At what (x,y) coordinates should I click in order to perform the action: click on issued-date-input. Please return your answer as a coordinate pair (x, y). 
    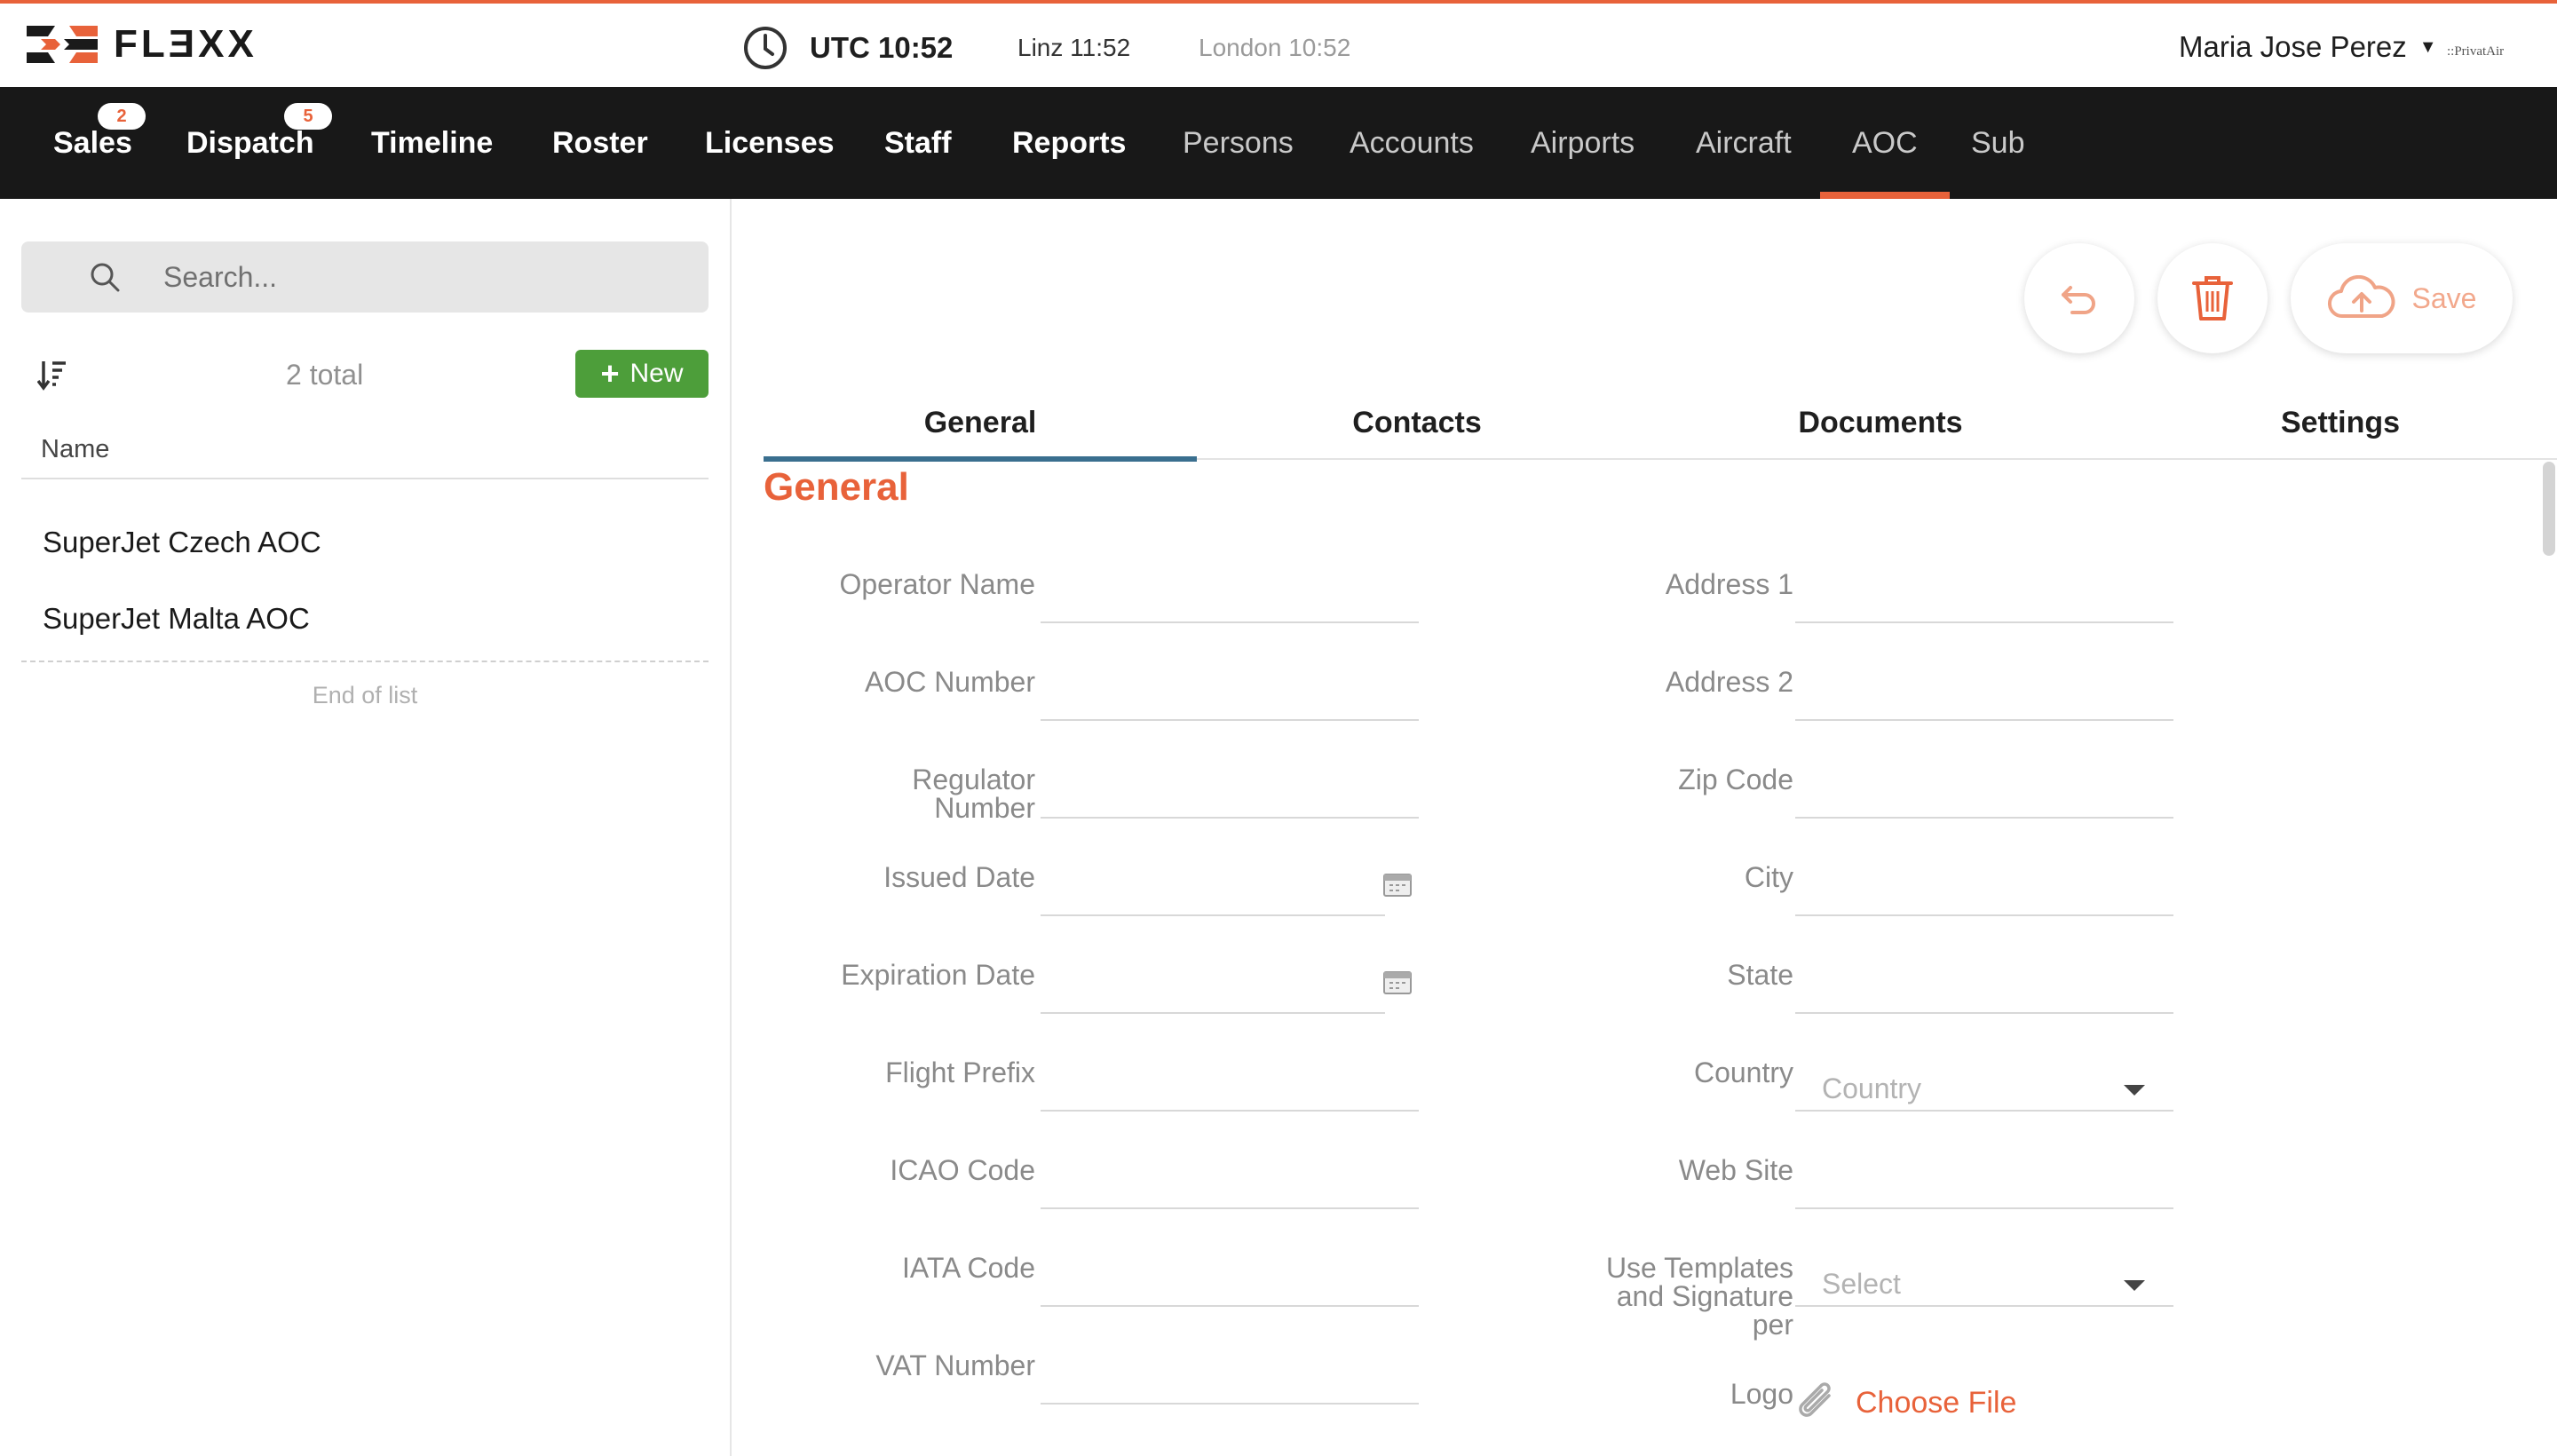
    Looking at the image, I should click on (1213, 886).